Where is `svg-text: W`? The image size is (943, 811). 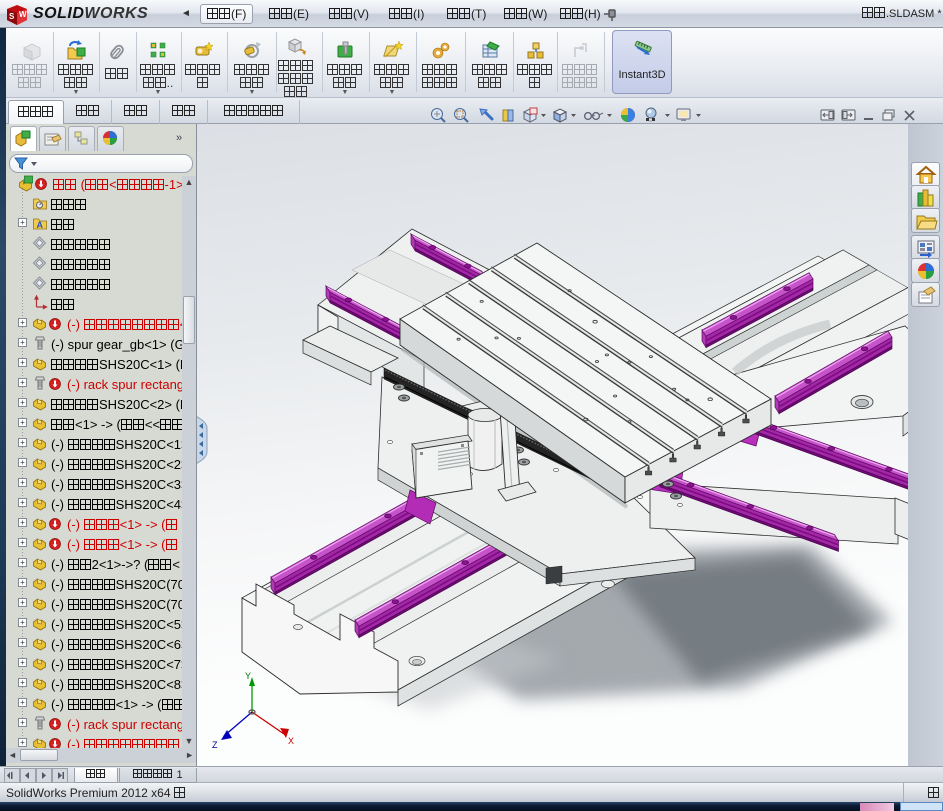 svg-text: W is located at coordinates (23, 14).